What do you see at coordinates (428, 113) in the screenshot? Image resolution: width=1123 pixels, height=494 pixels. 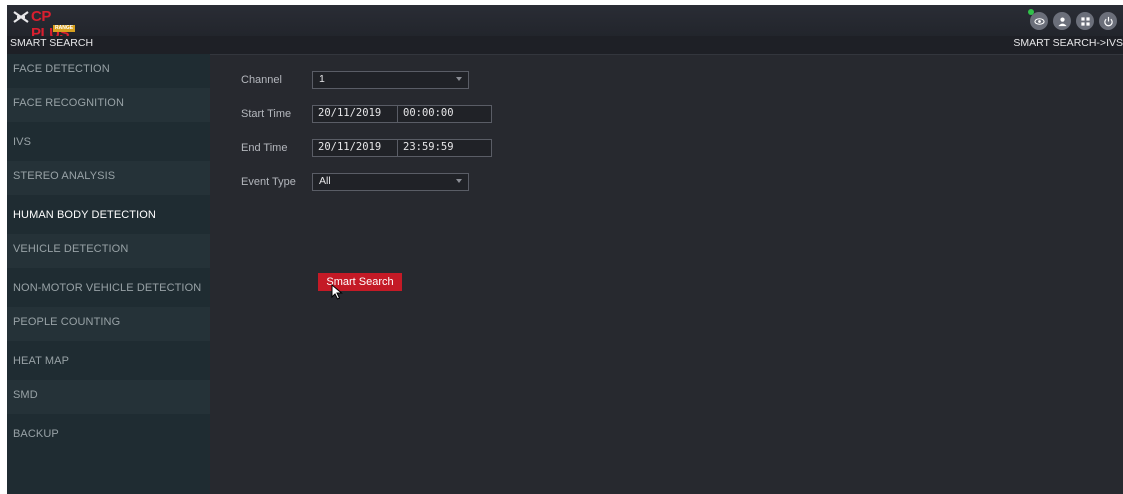 I see `start-time-value: 00:00:00` at bounding box center [428, 113].